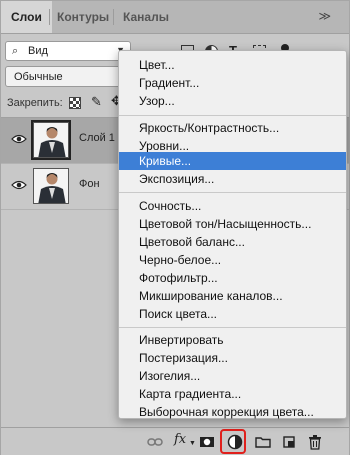 The image size is (350, 455). What do you see at coordinates (75, 103) in the screenshot?
I see `lock-transparency-icon` at bounding box center [75, 103].